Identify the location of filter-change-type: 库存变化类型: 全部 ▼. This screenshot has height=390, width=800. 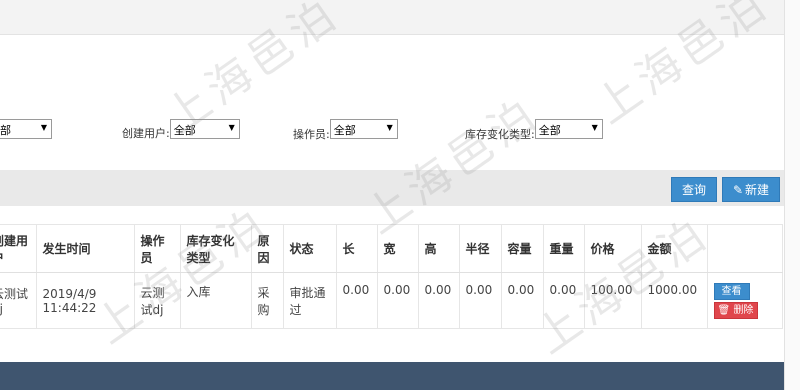
(534, 130).